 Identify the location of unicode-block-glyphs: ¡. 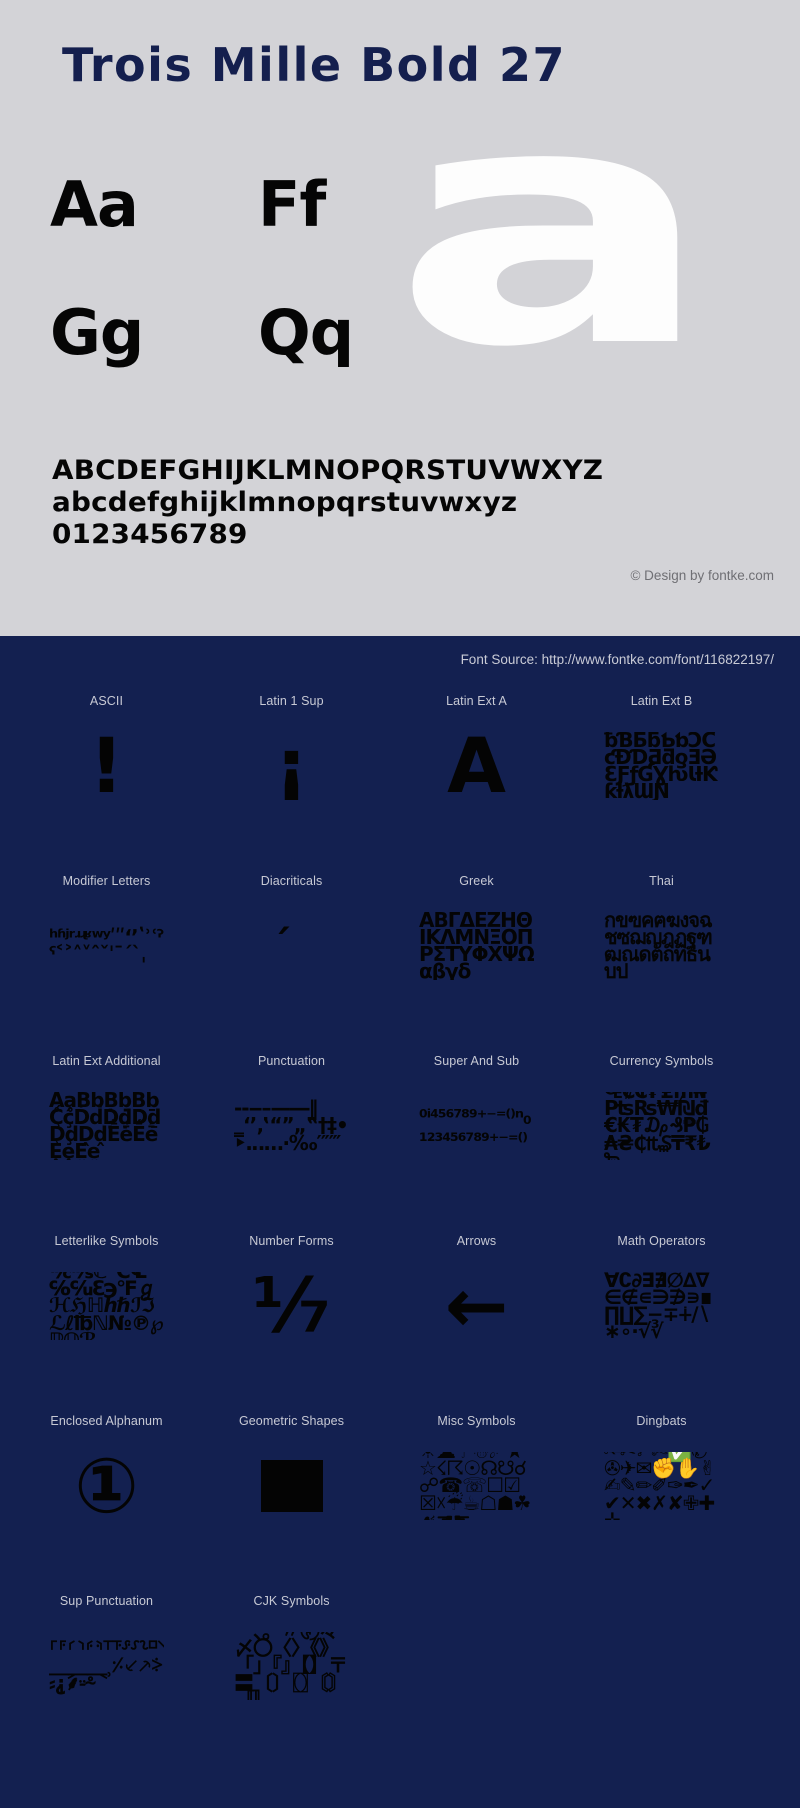
(291, 766).